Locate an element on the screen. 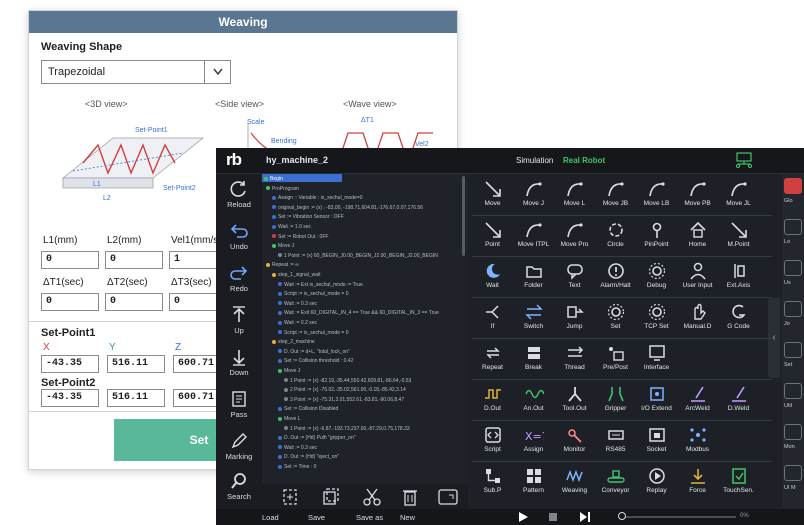 The width and height of the screenshot is (804, 525). tree-row: Set := Collision threshold : 0.42 is located at coordinates (315, 362).